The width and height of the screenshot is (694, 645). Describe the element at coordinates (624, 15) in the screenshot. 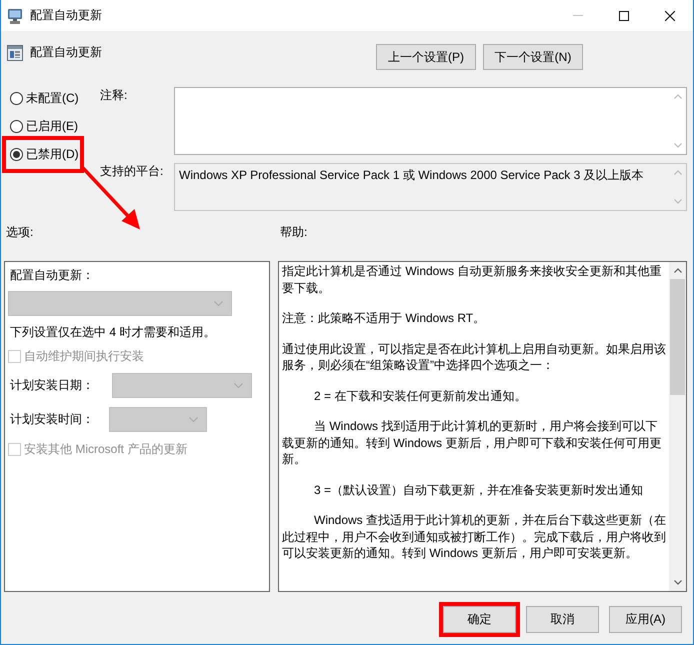

I see `maximize-icon` at that location.